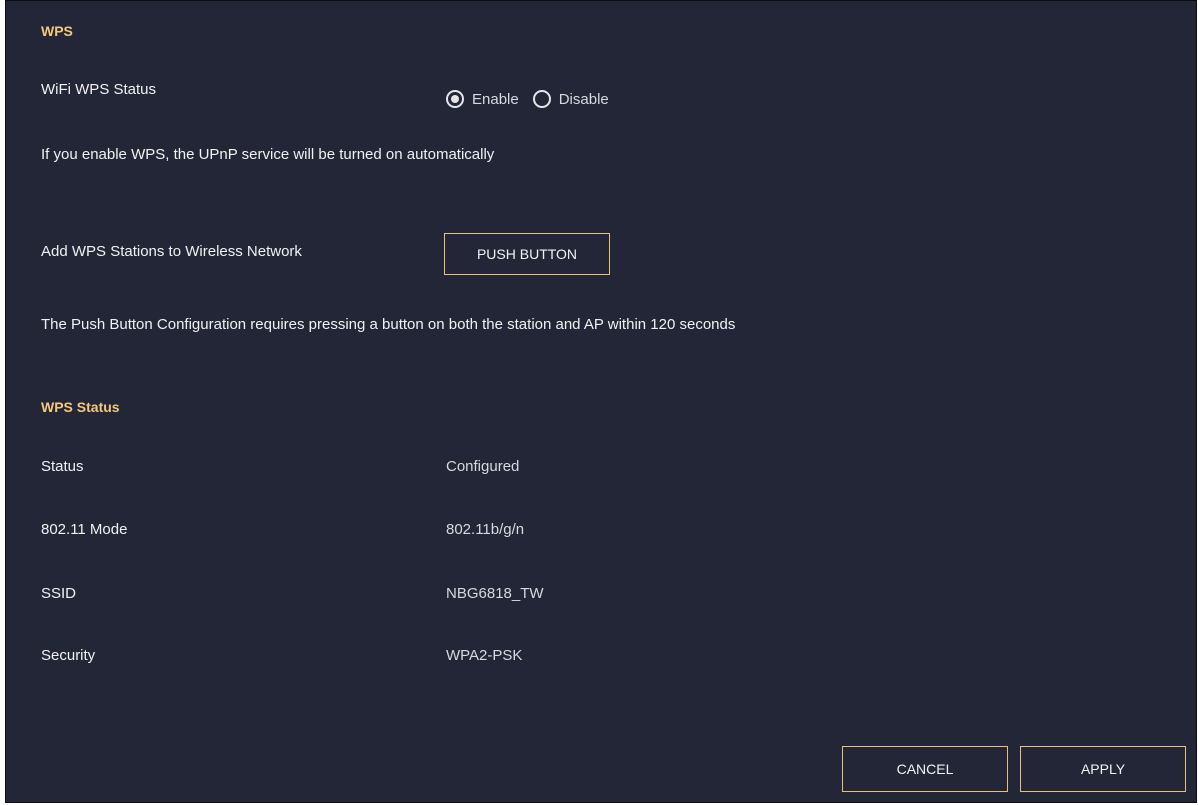 The width and height of the screenshot is (1199, 805). Describe the element at coordinates (84, 529) in the screenshot. I see `mode-label: 802.11 Mode` at that location.